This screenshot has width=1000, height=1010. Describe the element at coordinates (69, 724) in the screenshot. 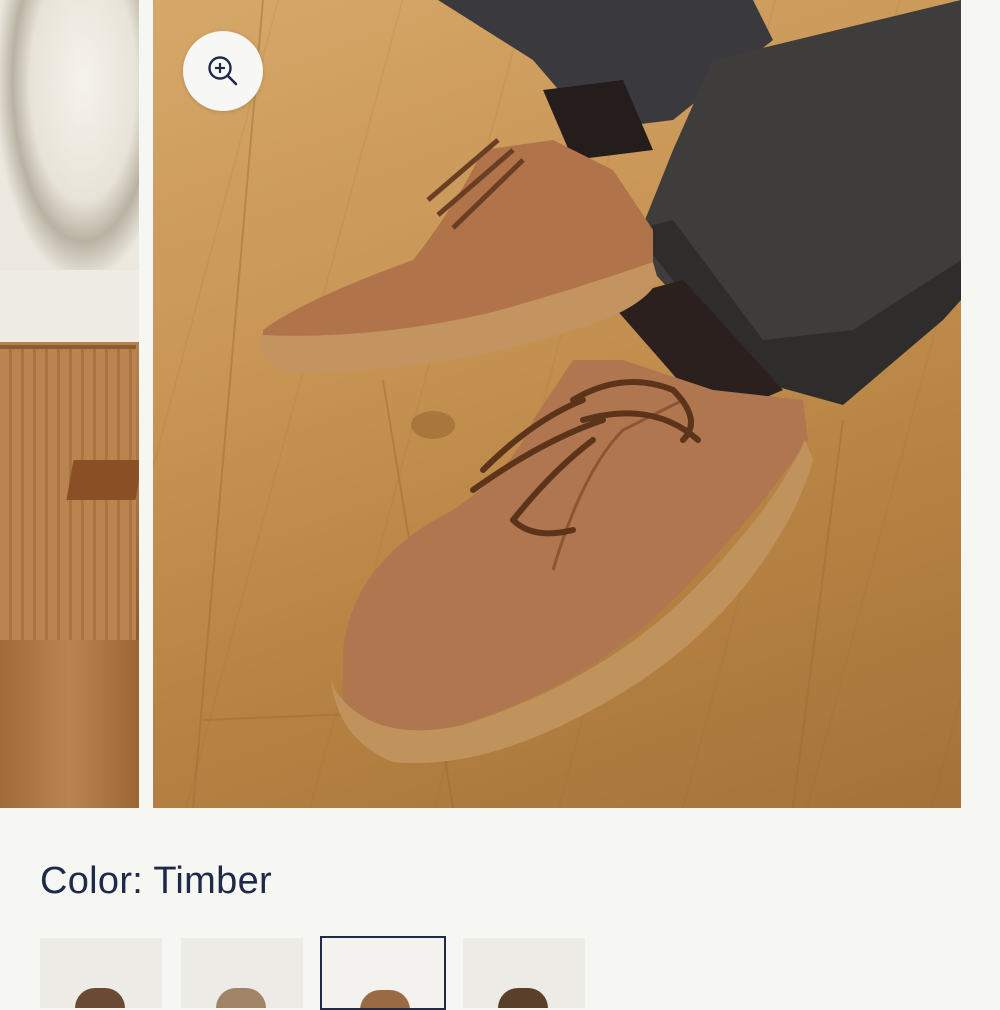

I see `wood-floor` at that location.